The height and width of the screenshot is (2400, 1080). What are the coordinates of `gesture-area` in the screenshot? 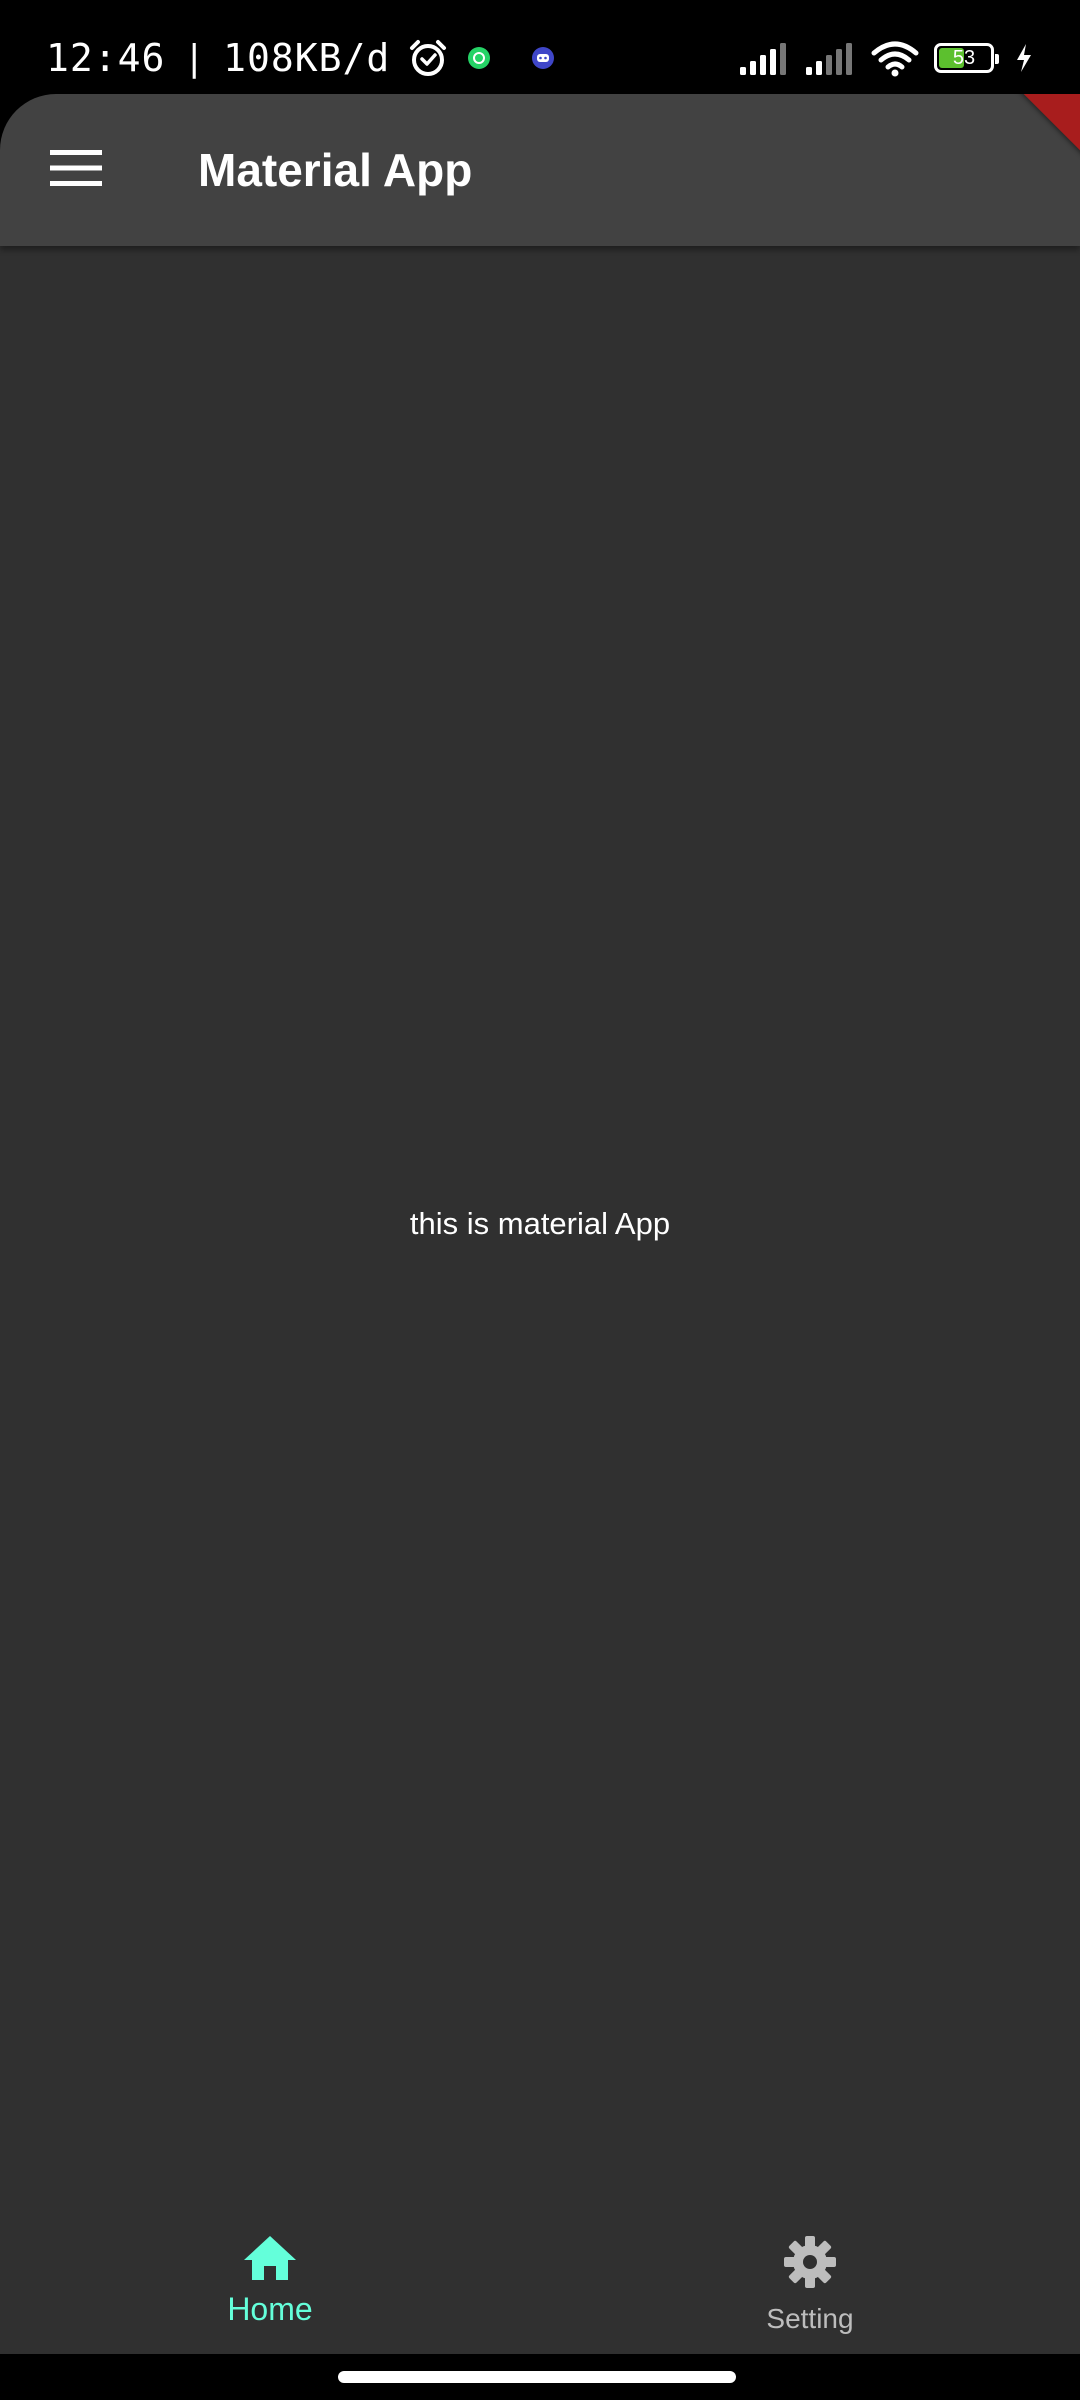 It's located at (540, 2377).